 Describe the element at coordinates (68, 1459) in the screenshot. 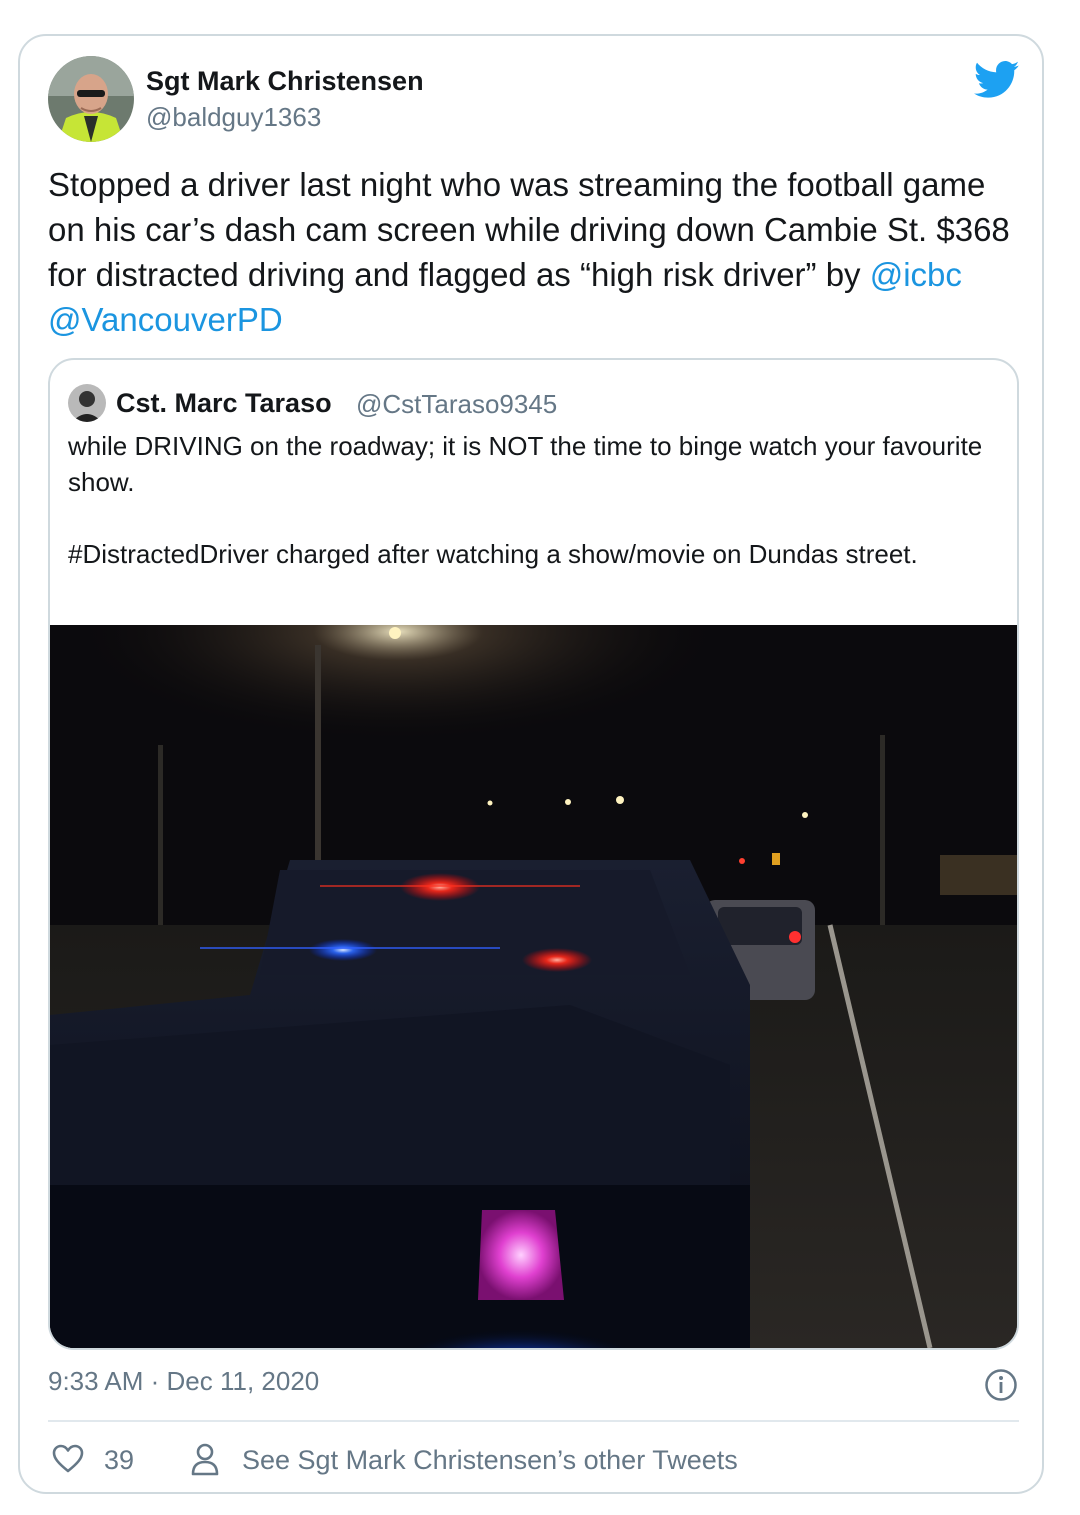

I see `heart-icon` at that location.